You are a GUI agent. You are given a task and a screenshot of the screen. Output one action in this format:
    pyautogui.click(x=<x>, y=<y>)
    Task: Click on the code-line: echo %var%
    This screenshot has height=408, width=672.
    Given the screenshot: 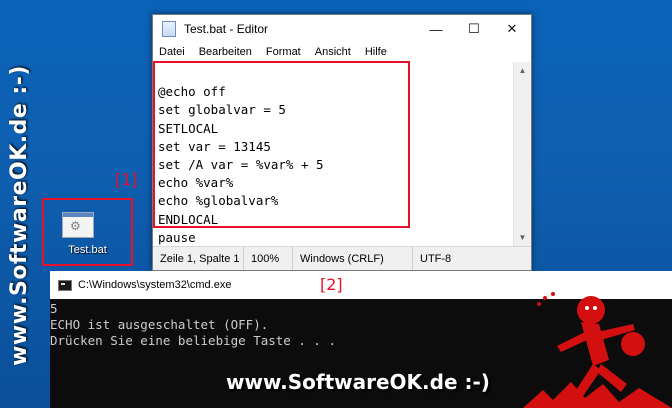 What is the action you would take?
    pyautogui.click(x=196, y=183)
    